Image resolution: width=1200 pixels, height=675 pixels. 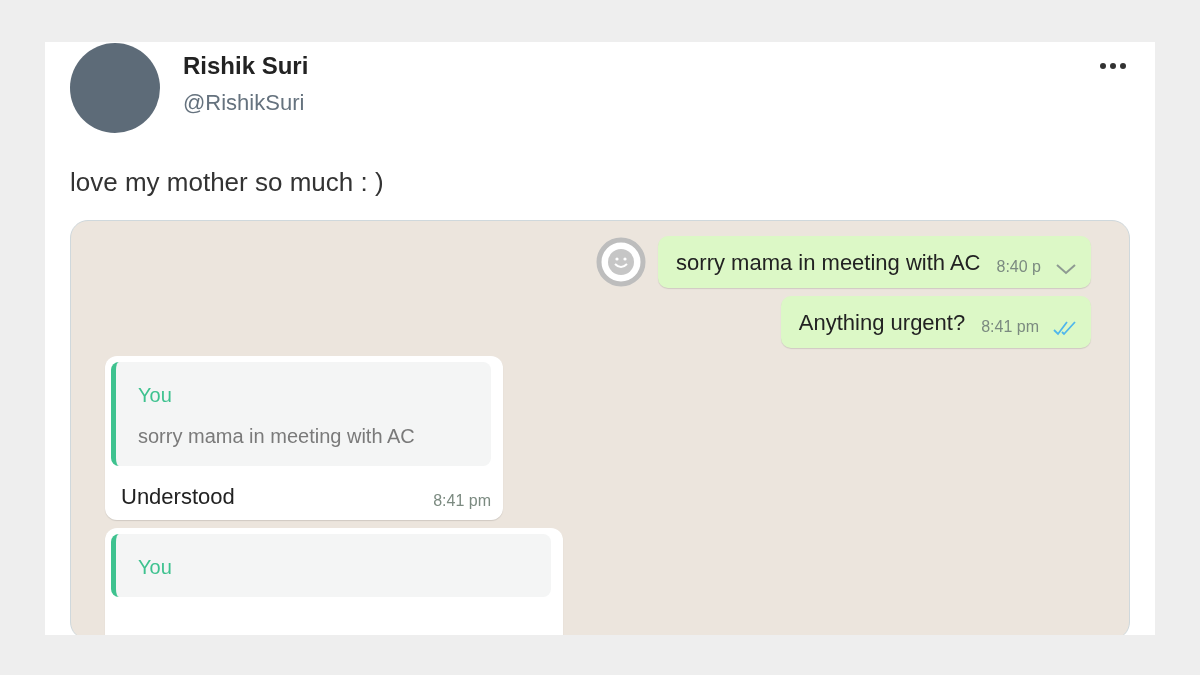 What do you see at coordinates (1066, 269) in the screenshot?
I see `chevron-down-icon` at bounding box center [1066, 269].